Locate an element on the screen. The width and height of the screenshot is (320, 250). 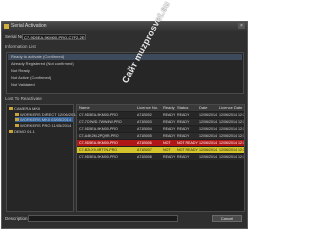
info-item: Ready to activate (Confirmed) is located at coordinates (37, 56).